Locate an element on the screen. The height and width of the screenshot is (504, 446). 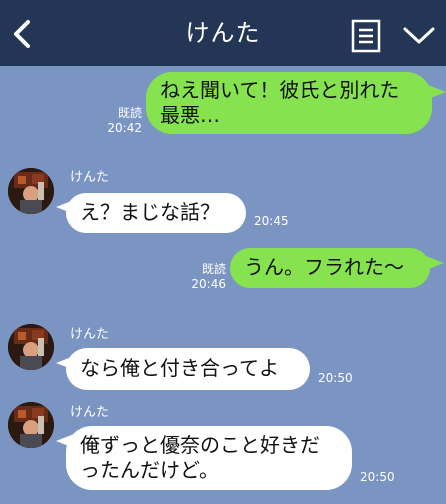
message-text: なら俺と付き合ってよ is located at coordinates (179, 368).